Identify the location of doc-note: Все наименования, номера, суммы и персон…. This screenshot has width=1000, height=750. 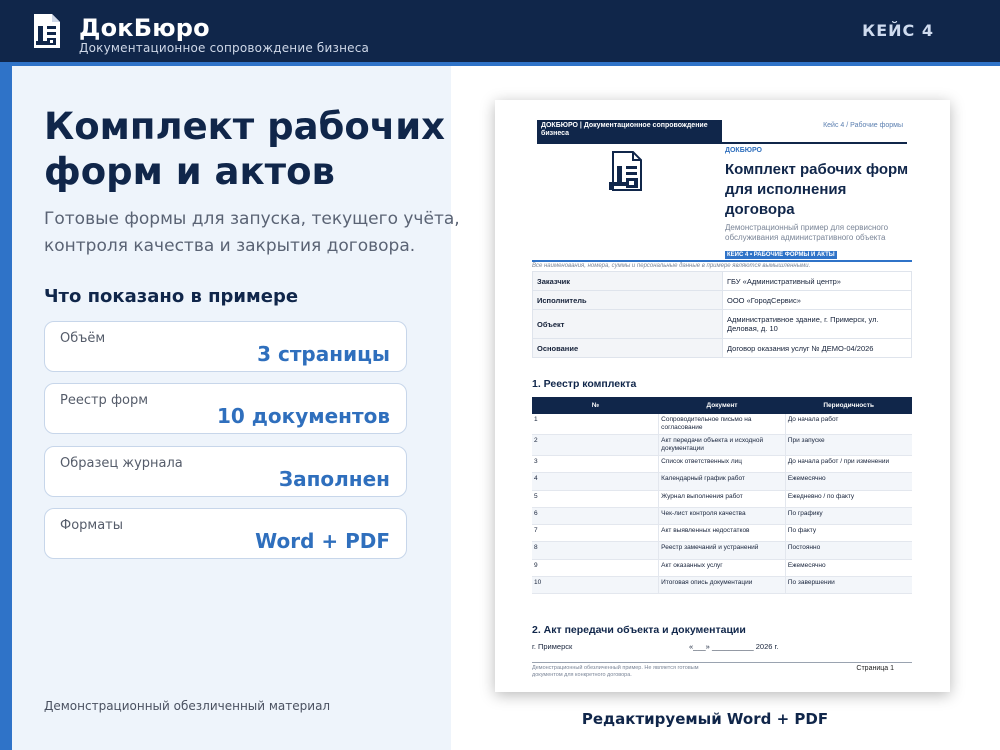
(671, 266).